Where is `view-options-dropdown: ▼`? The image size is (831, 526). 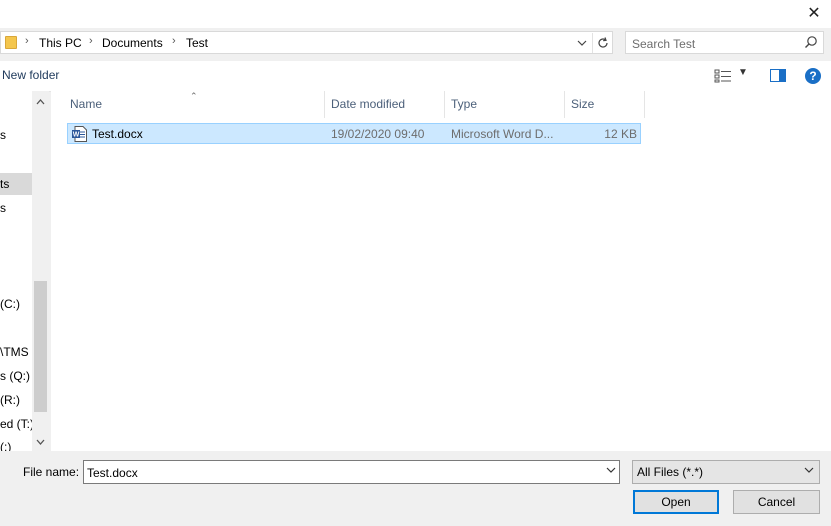 view-options-dropdown: ▼ is located at coordinates (743, 72).